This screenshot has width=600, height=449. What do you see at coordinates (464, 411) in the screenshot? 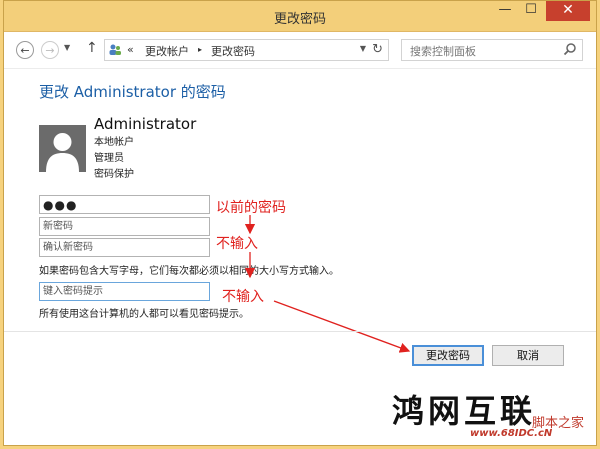
I see `watermark-logo-text: 鸿网互联` at bounding box center [464, 411].